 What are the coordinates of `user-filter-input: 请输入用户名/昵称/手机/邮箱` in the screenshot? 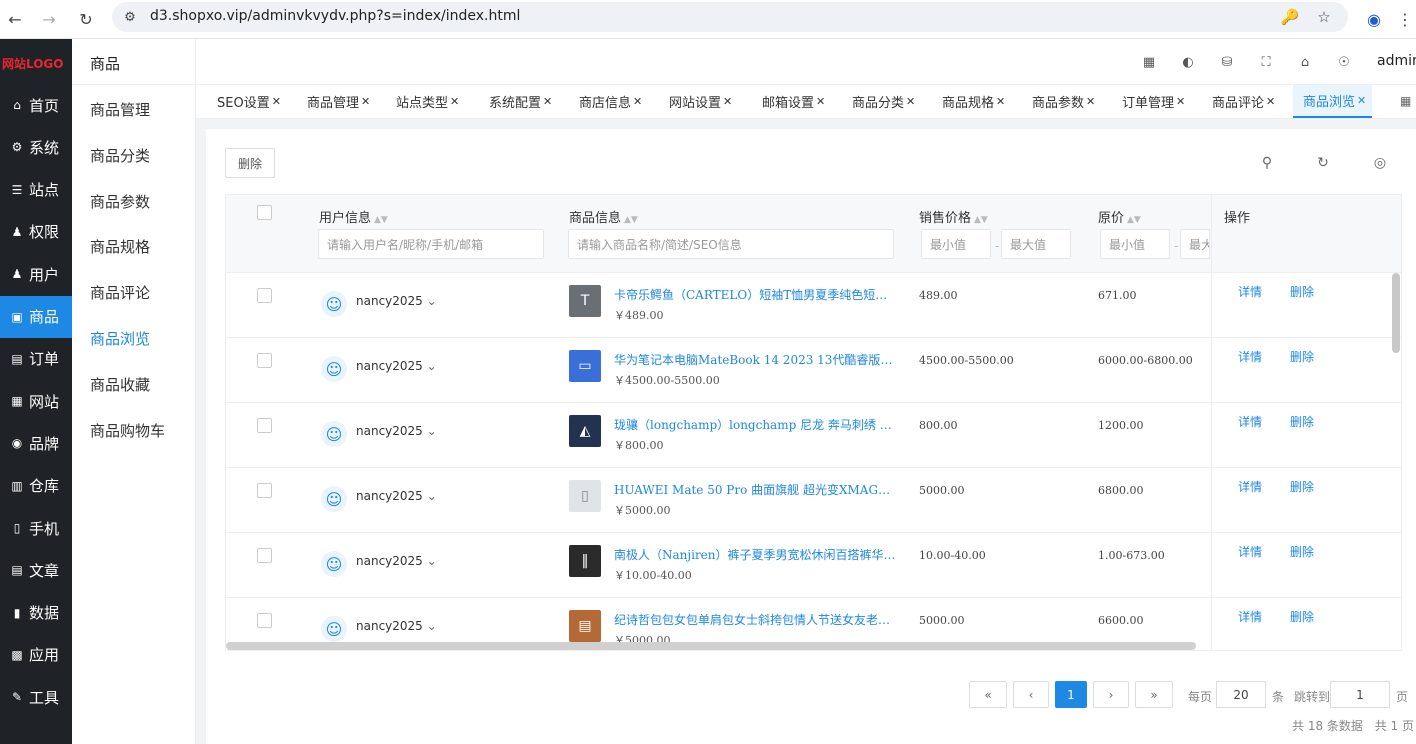 It's located at (431, 244).